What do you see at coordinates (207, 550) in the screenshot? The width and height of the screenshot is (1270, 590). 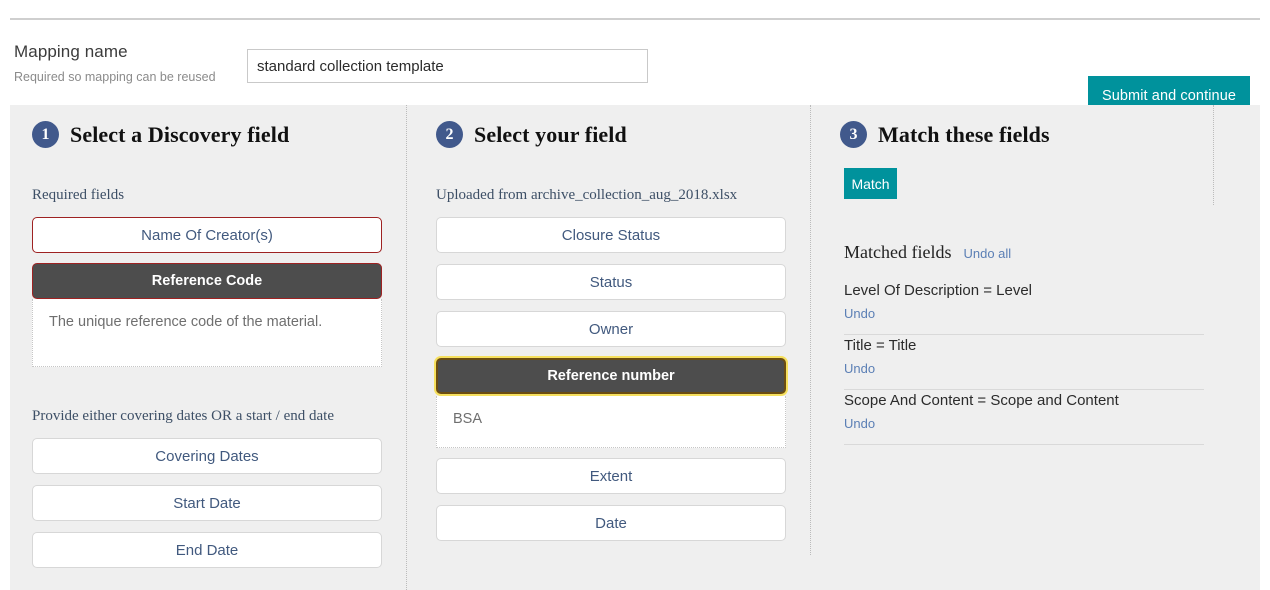 I see `discovery-field-end-date: End Date` at bounding box center [207, 550].